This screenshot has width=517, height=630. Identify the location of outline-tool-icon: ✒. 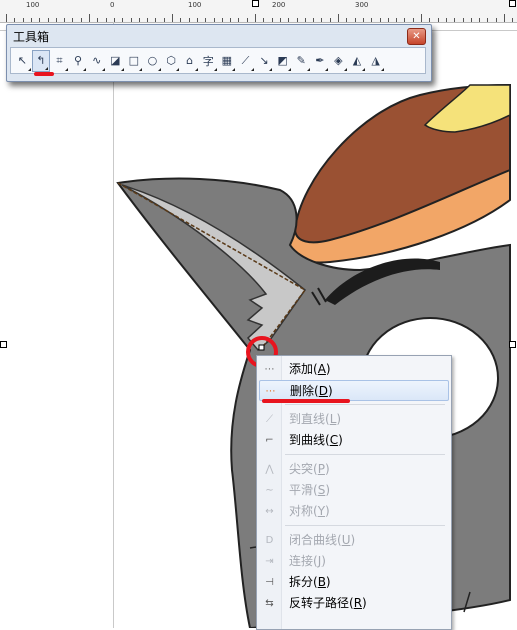
(320, 60).